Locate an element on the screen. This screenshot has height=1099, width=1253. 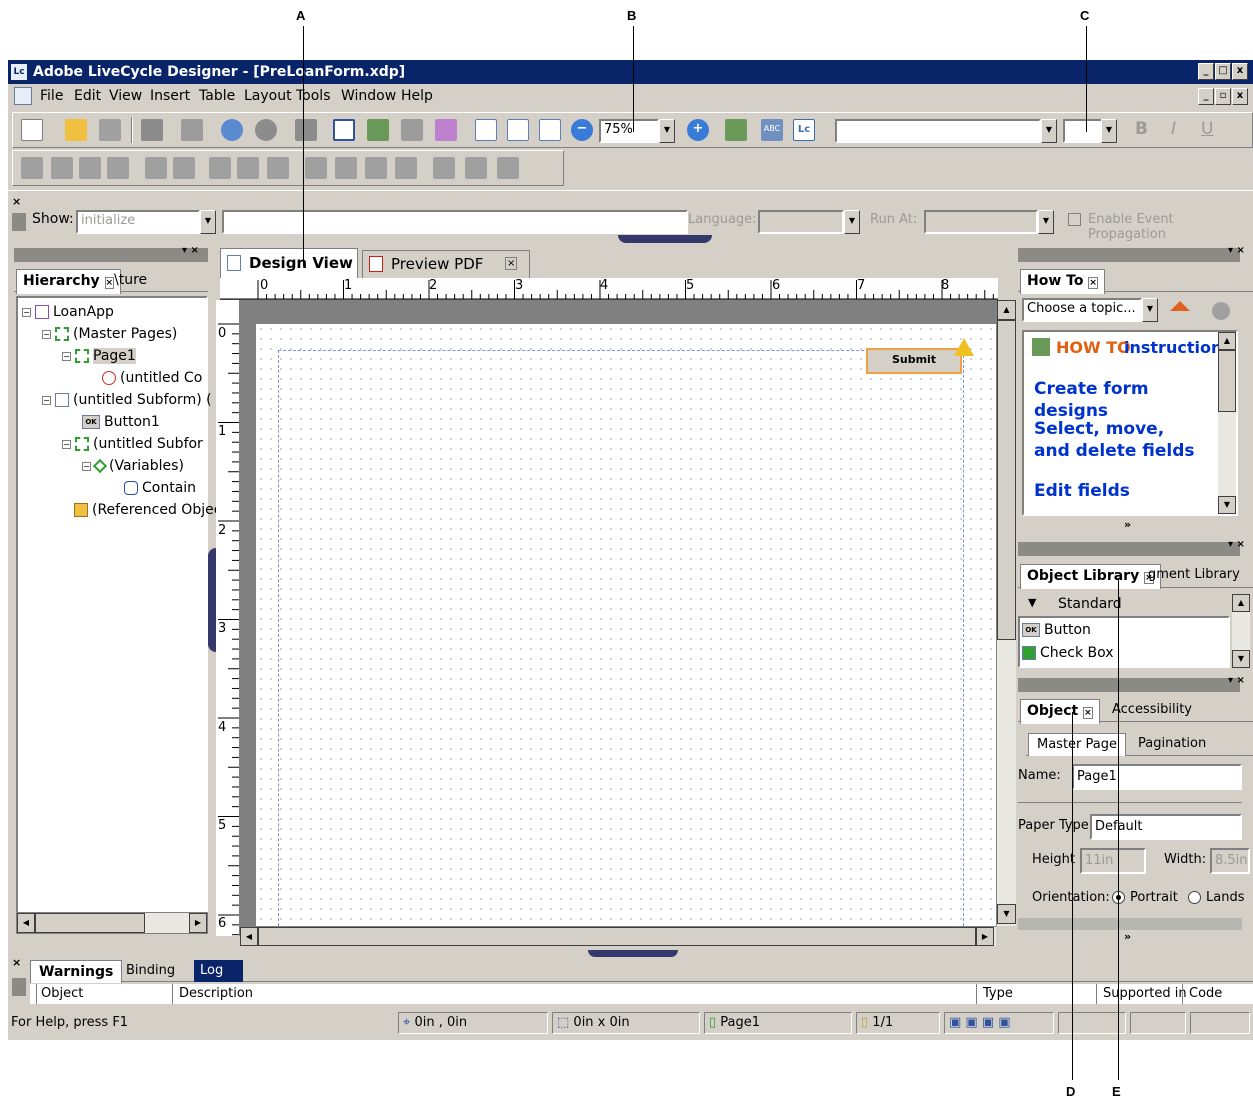
center-icon is located at coordinates (278, 168).